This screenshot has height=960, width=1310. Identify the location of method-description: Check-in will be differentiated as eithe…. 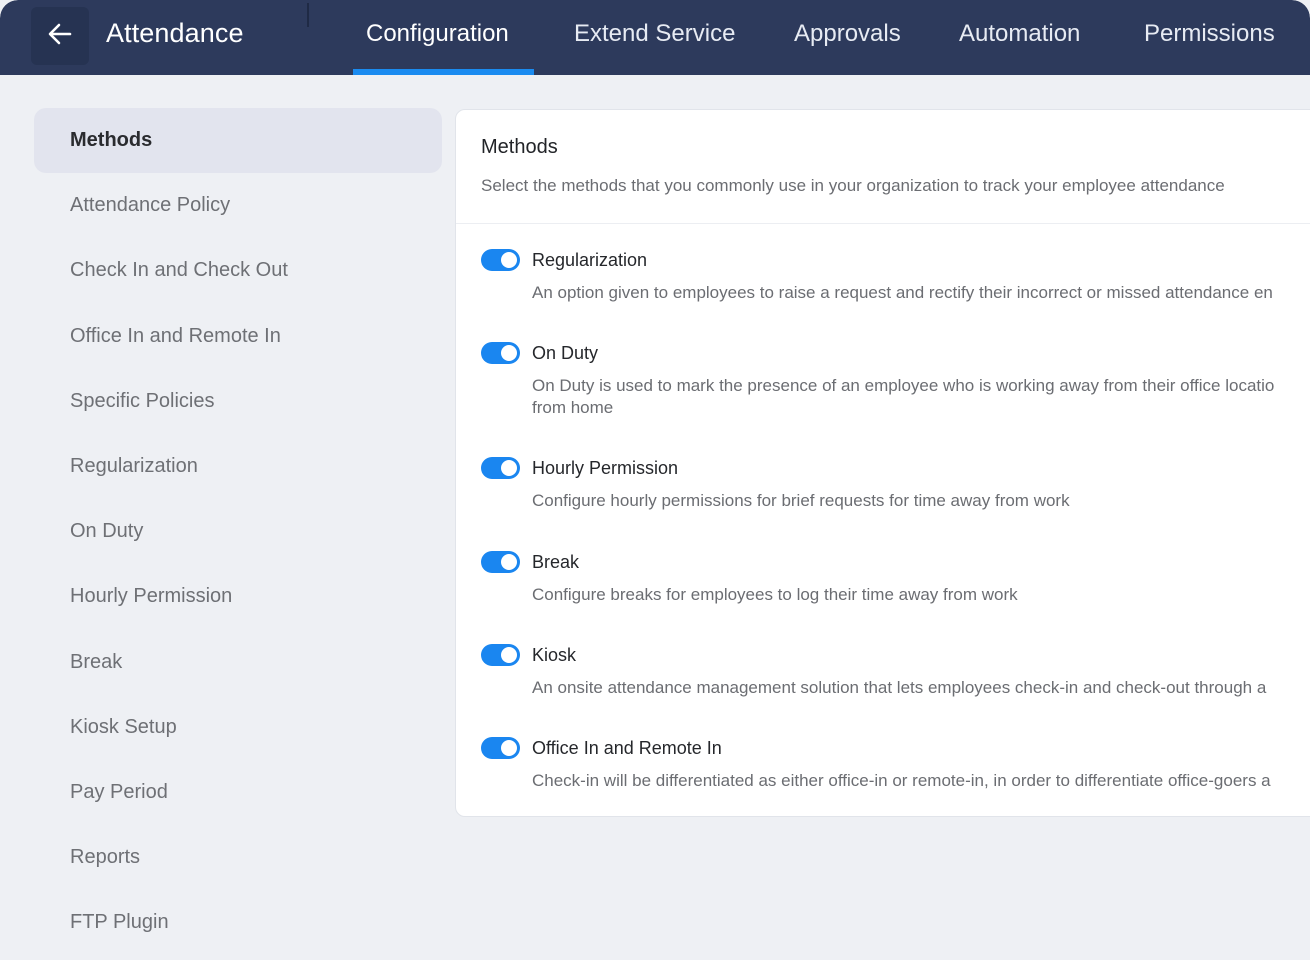
(901, 780).